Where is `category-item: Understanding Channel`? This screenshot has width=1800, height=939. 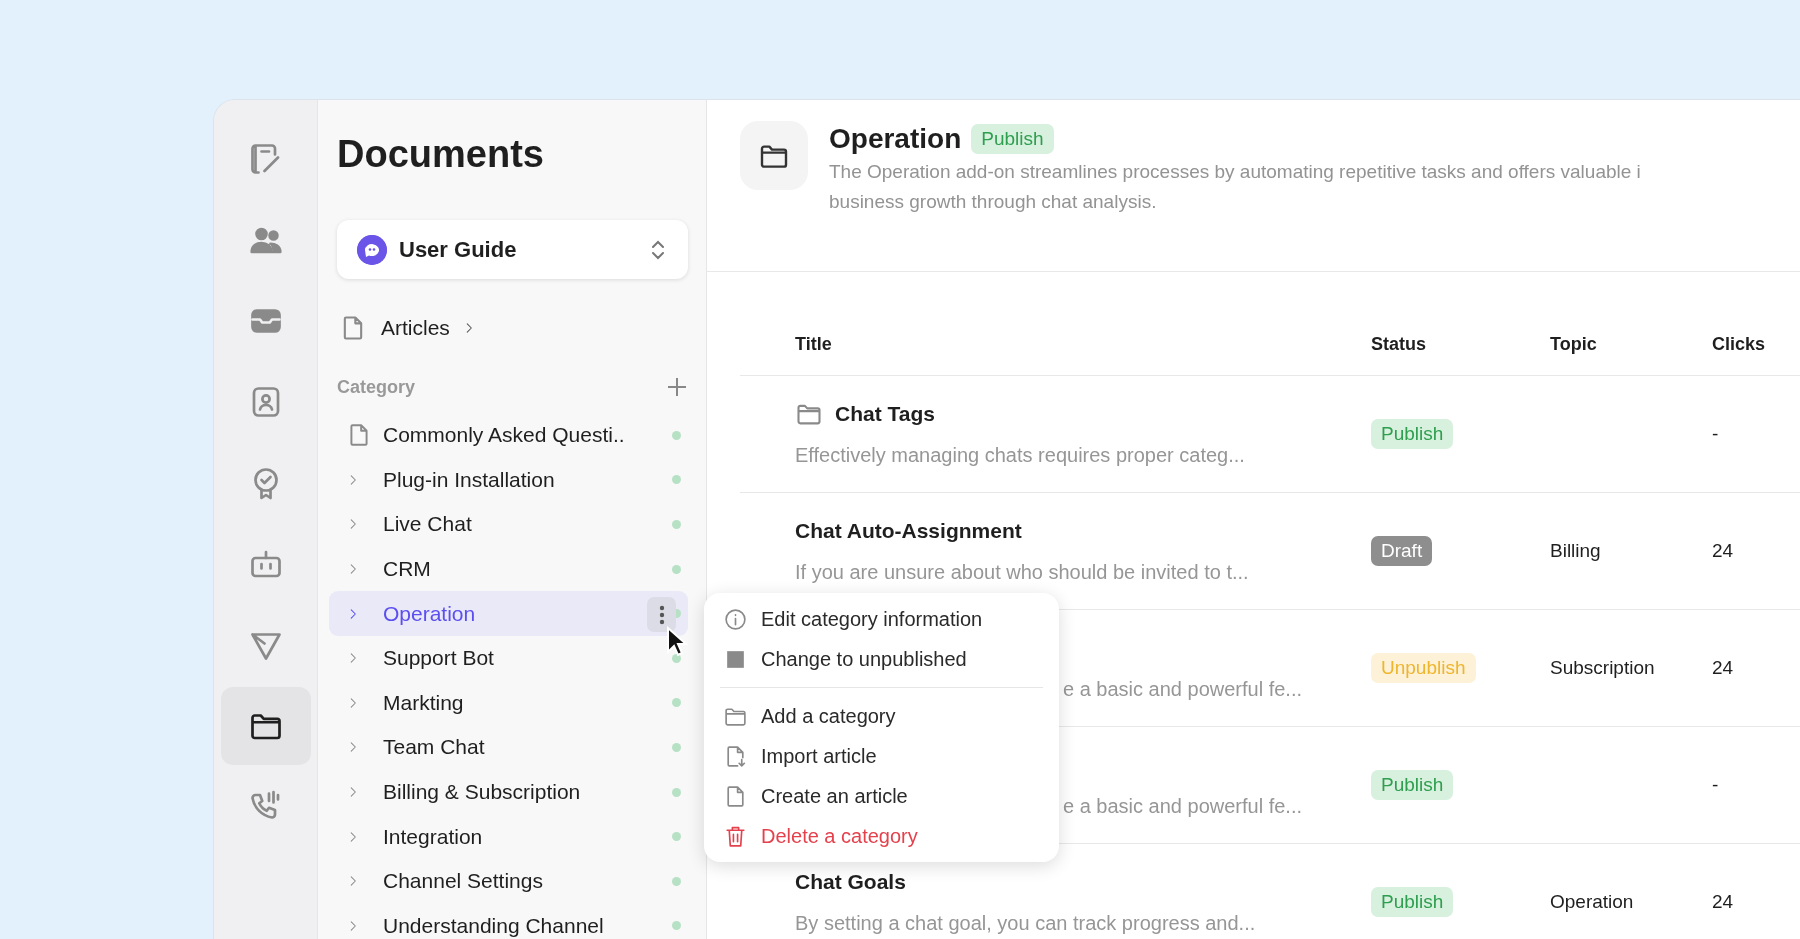 category-item: Understanding Channel is located at coordinates (508, 921).